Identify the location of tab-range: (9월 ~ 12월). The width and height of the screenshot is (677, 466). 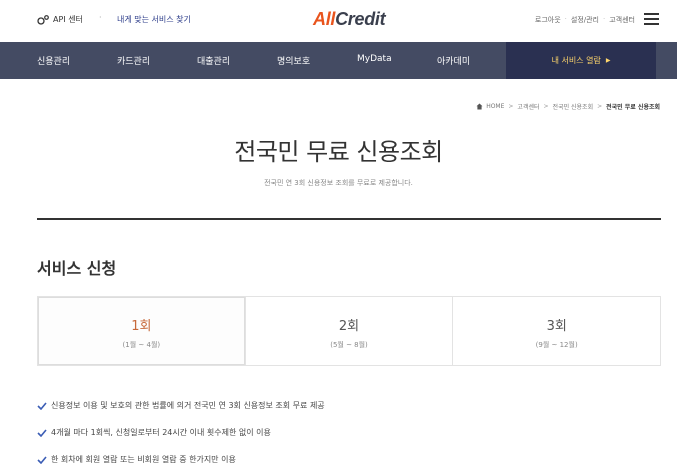
(556, 345).